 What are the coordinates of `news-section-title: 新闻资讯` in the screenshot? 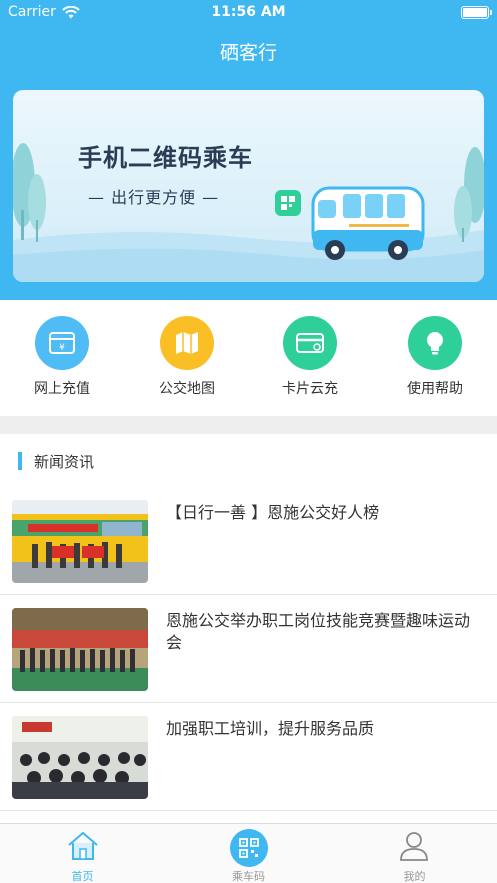 It's located at (64, 462).